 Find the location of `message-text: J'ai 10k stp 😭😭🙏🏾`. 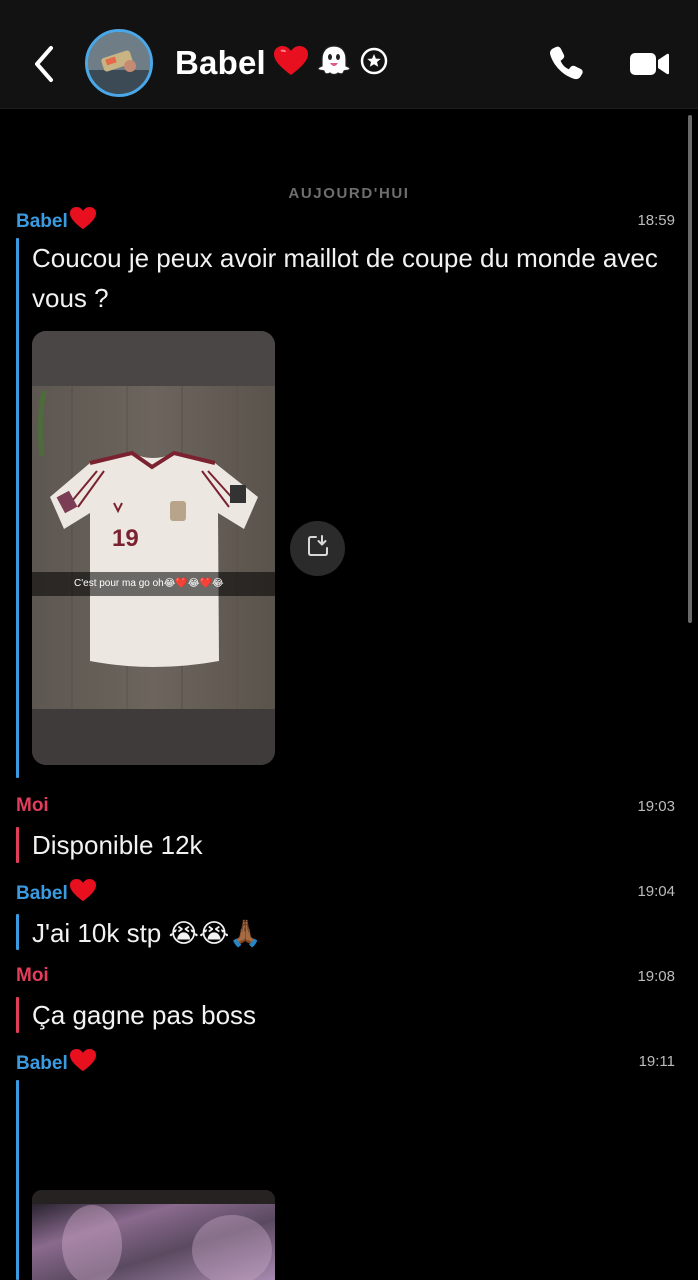

message-text: J'ai 10k stp 😭😭🙏🏾 is located at coordinates (147, 933).